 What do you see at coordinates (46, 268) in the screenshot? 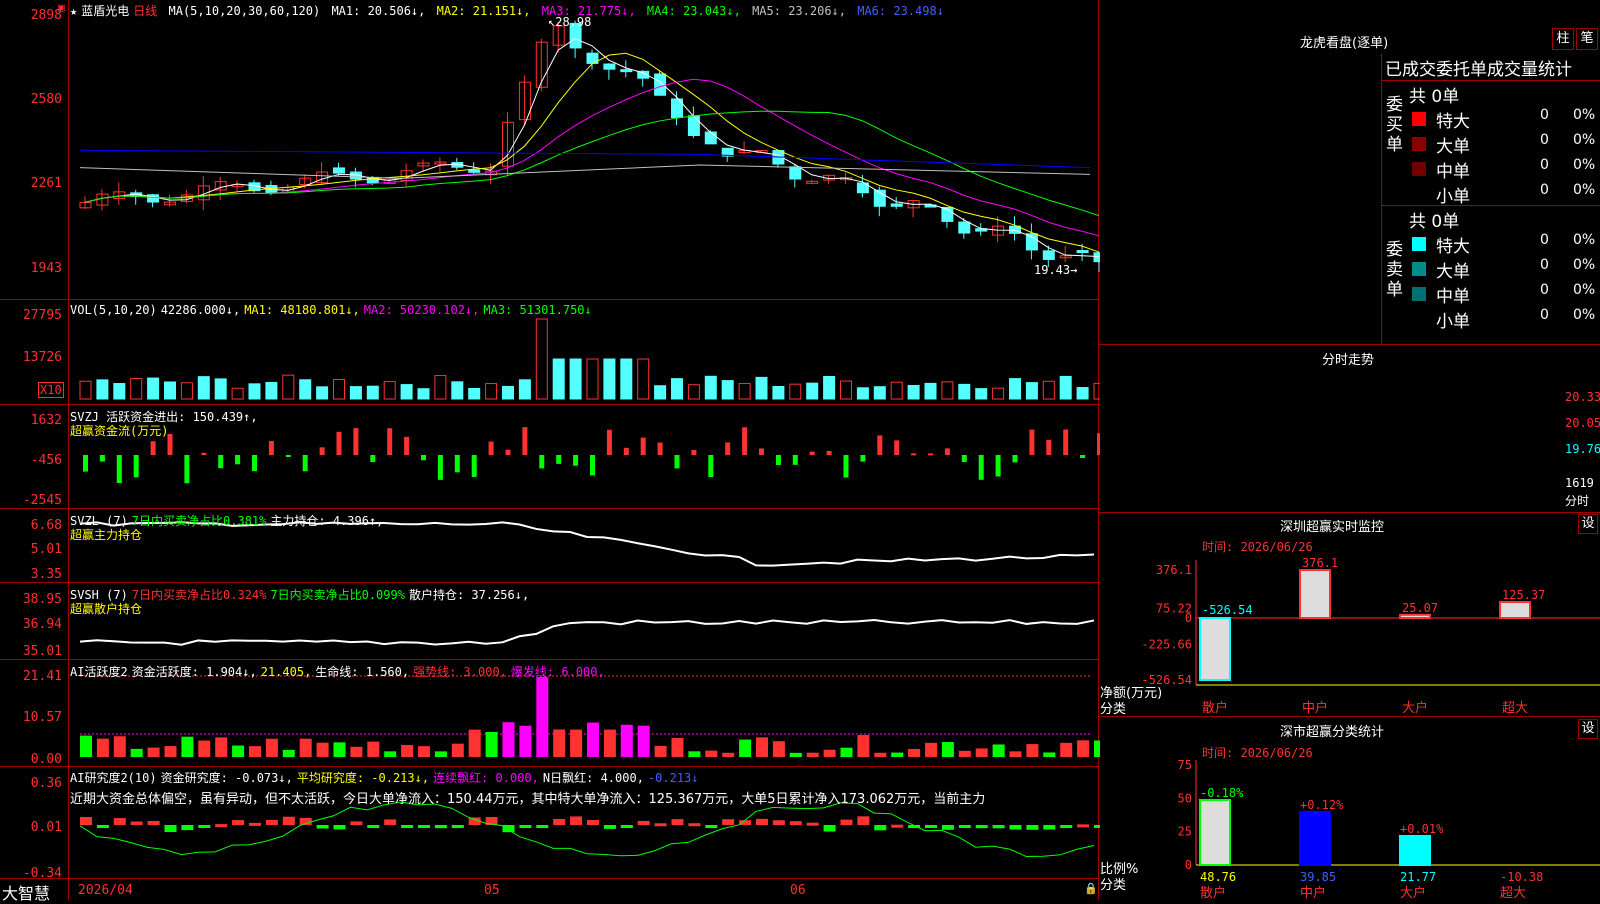
I see `price-axis-tick: 1943` at bounding box center [46, 268].